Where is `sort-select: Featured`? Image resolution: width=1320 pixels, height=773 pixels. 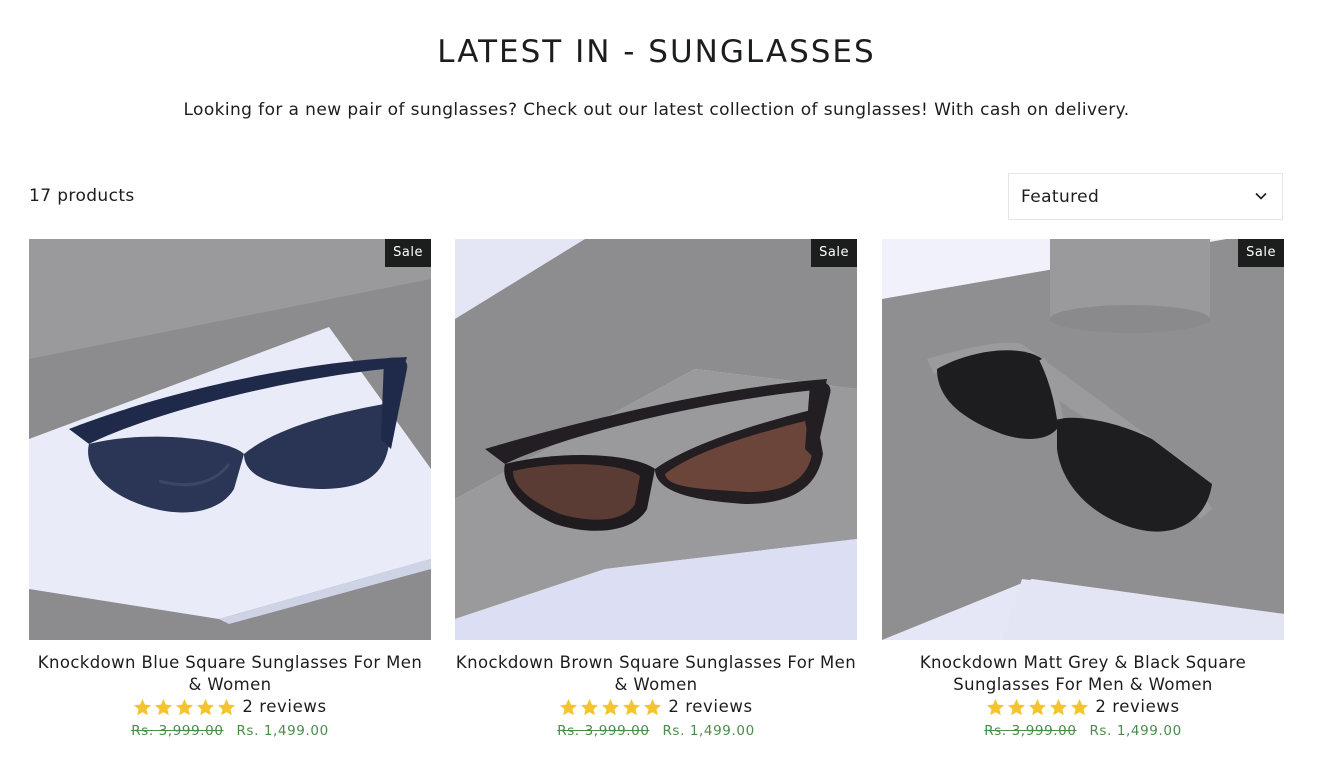
sort-select: Featured is located at coordinates (1145, 196).